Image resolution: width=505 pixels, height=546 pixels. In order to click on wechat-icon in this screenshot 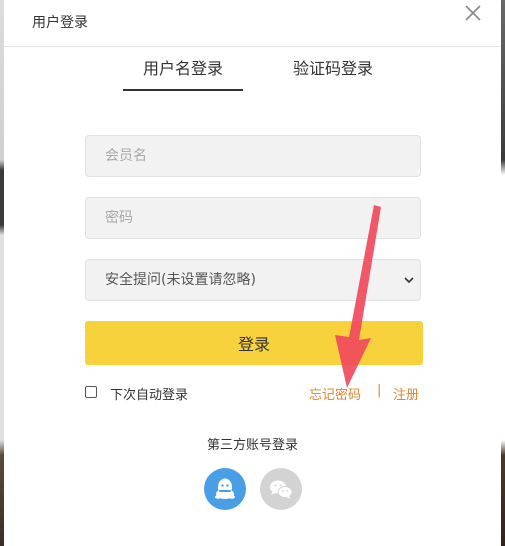, I will do `click(281, 489)`.